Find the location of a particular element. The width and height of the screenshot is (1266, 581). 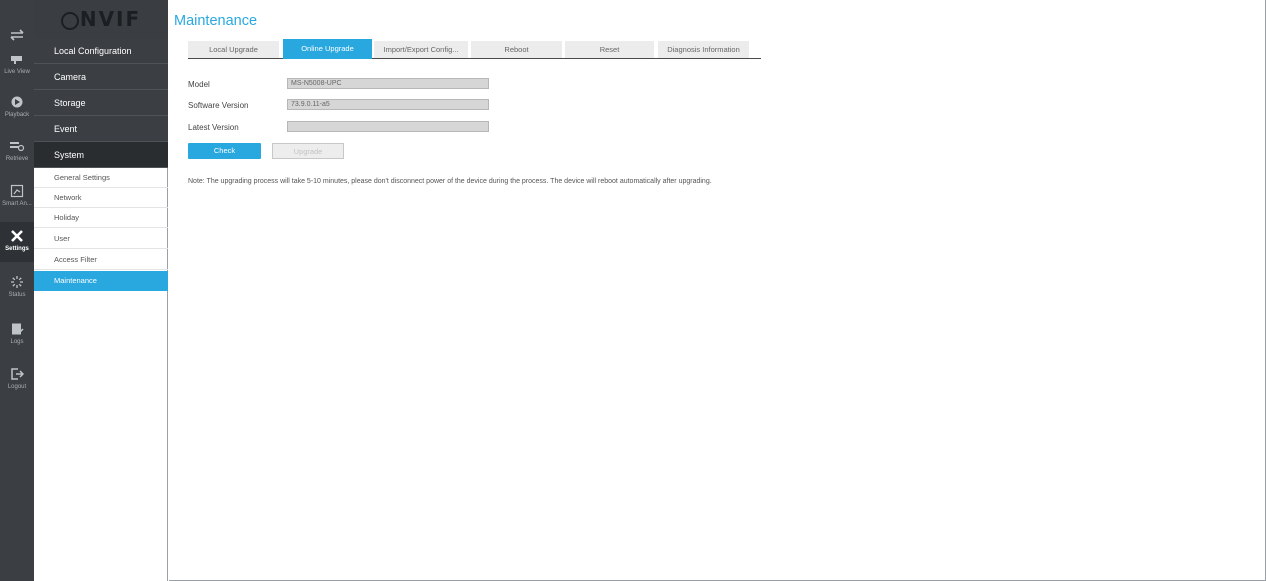

nav-section-event: Event is located at coordinates (101, 129).